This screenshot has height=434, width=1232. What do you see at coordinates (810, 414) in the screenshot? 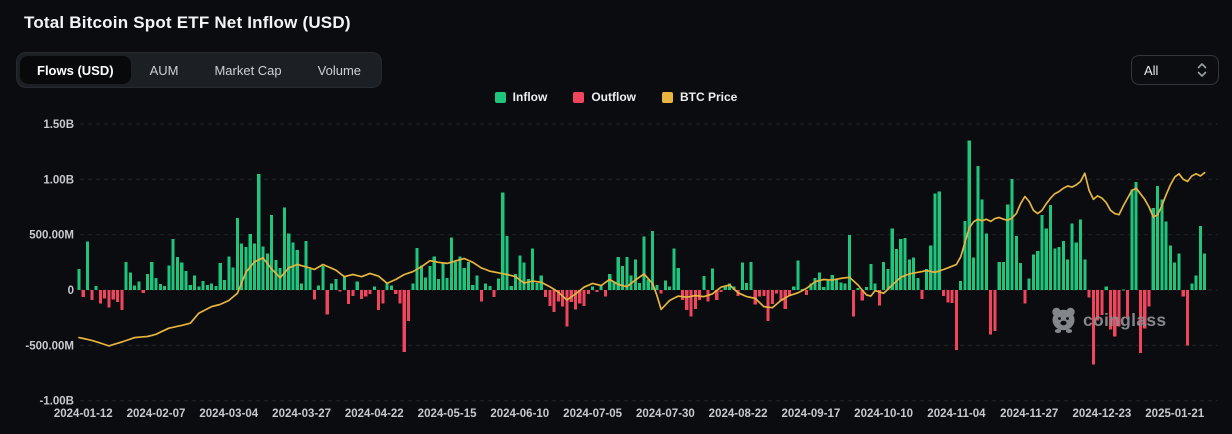
I see `svg-text: 2024-09-17` at bounding box center [810, 414].